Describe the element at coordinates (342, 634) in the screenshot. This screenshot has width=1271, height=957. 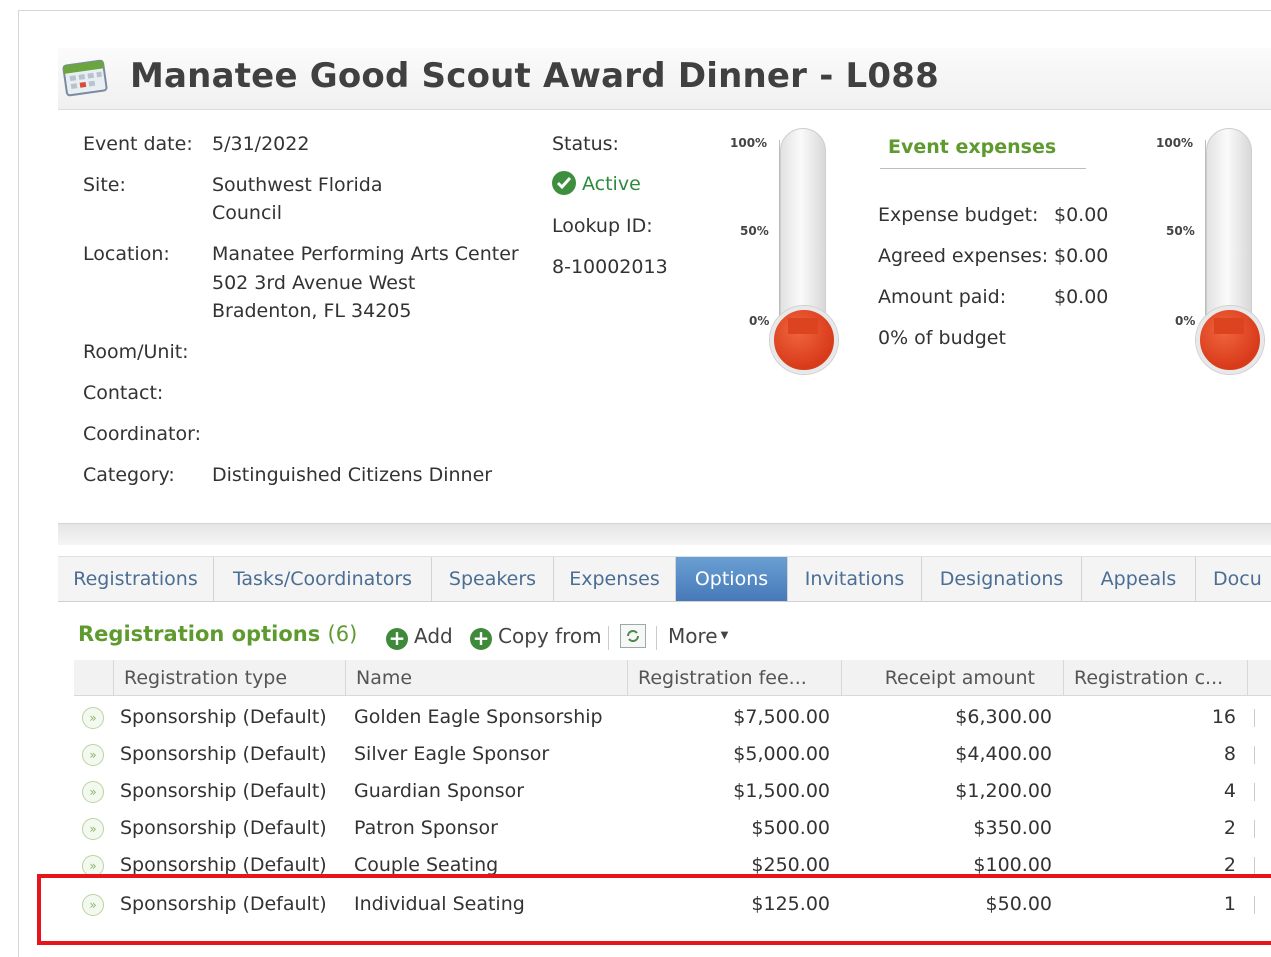
I see `section-count: (6)` at that location.